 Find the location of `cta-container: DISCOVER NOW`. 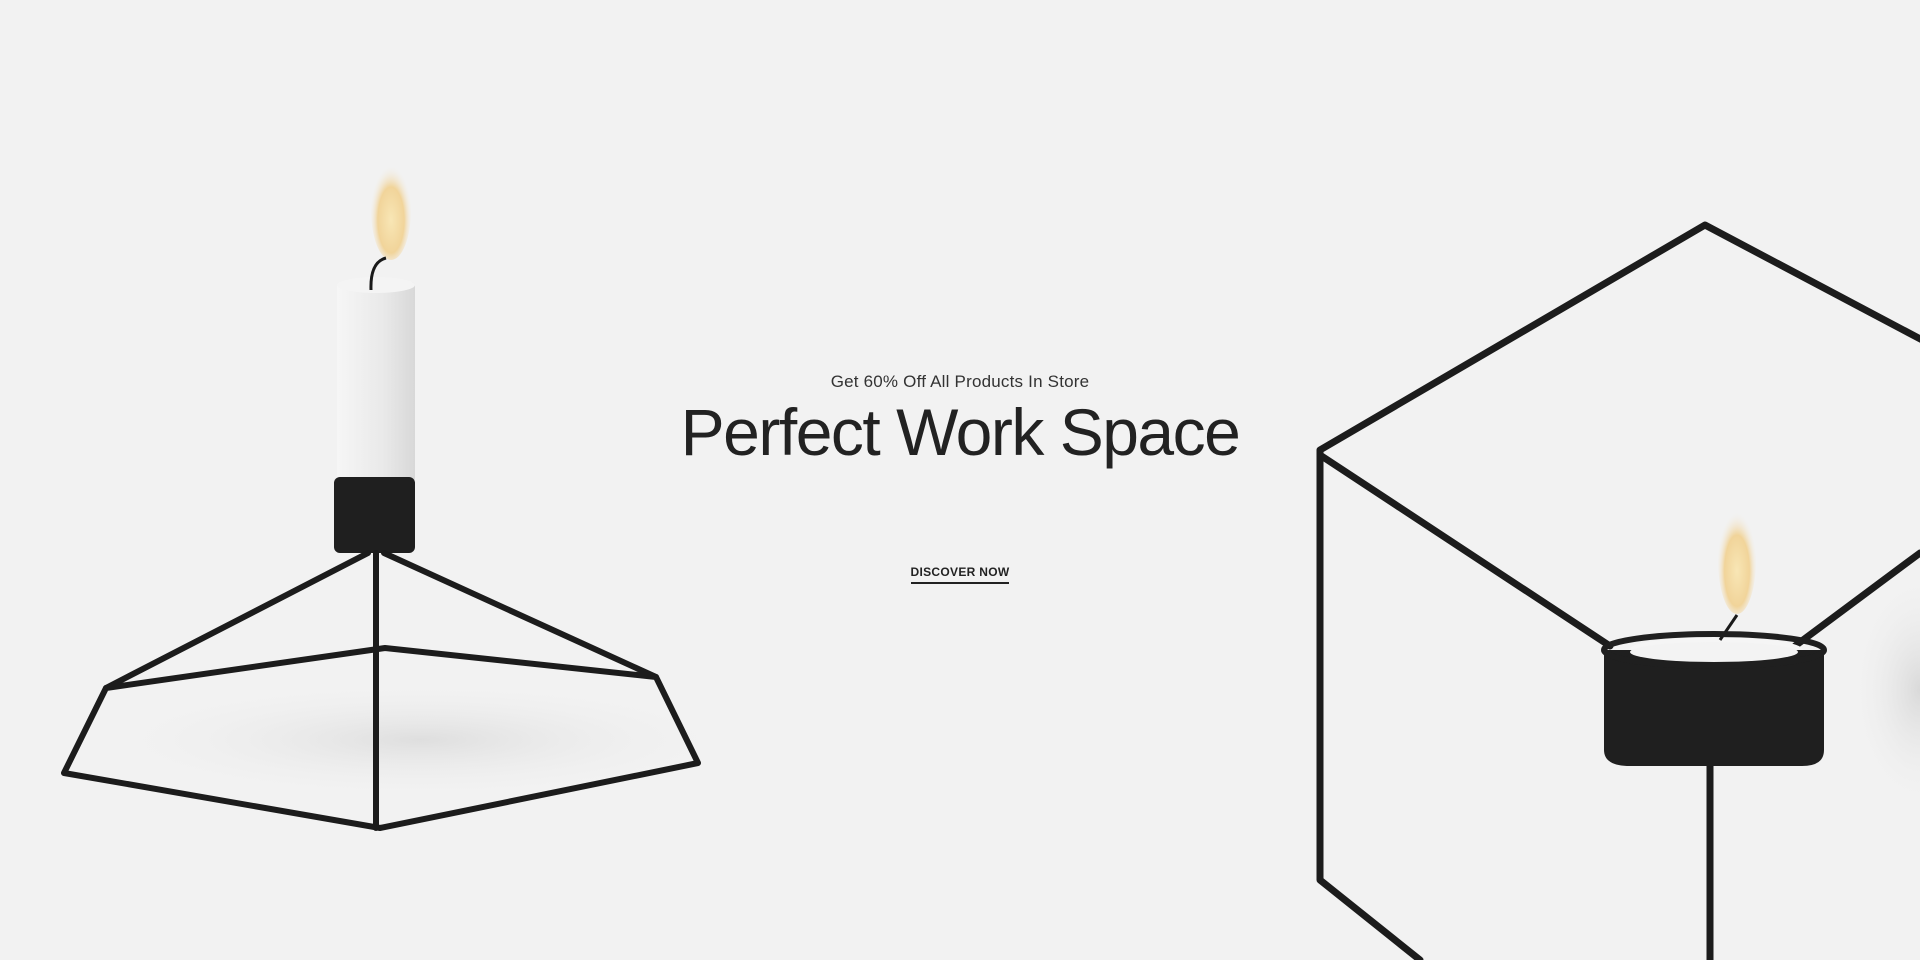

cta-container: DISCOVER NOW is located at coordinates (960, 573).